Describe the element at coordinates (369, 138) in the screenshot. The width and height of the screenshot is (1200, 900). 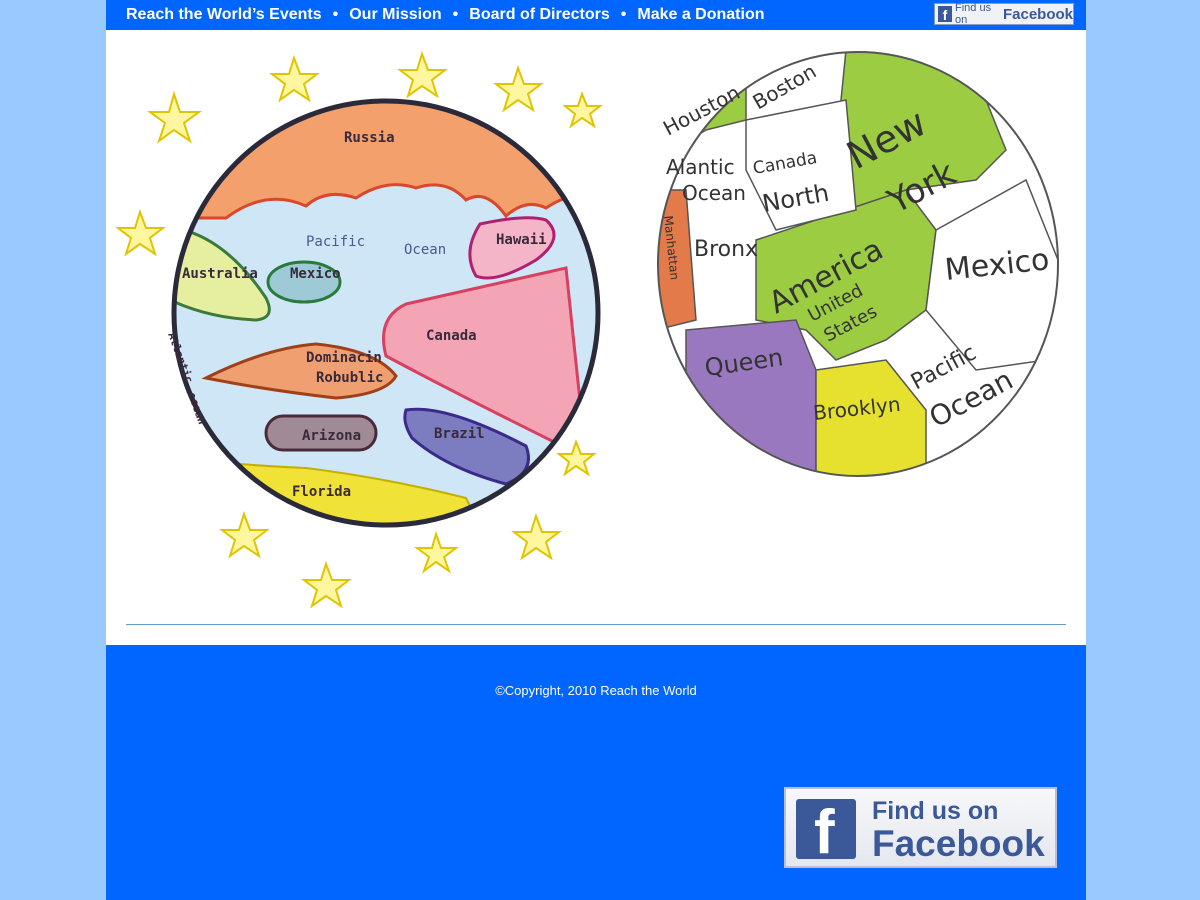
I see `drawing-label: Russia` at that location.